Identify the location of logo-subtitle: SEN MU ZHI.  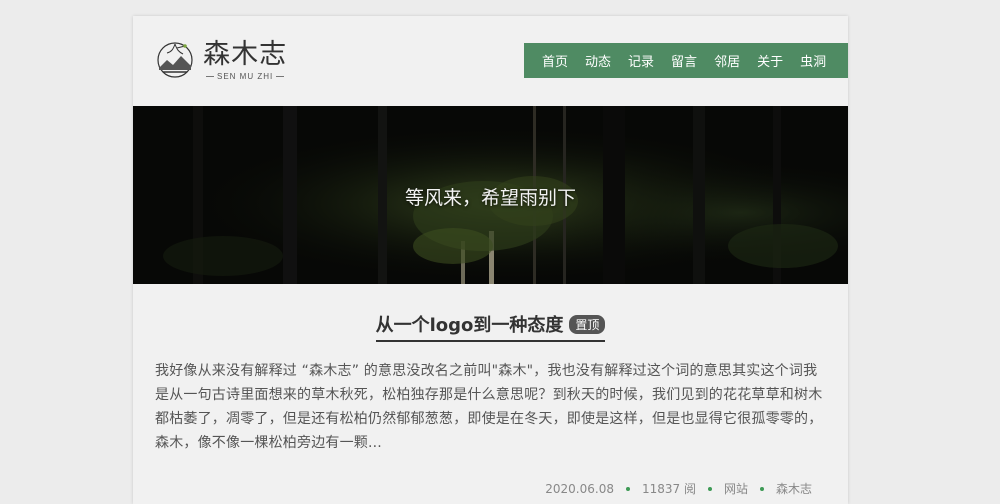
(245, 76).